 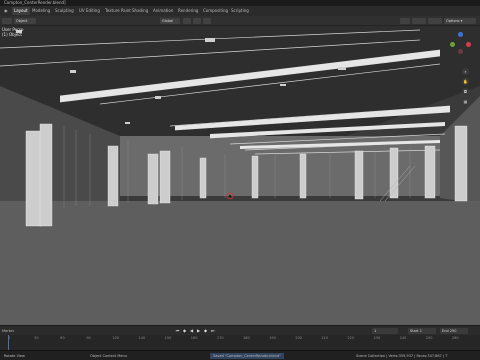 I want to click on start-frame-field: Start 1, so click(x=422, y=331).